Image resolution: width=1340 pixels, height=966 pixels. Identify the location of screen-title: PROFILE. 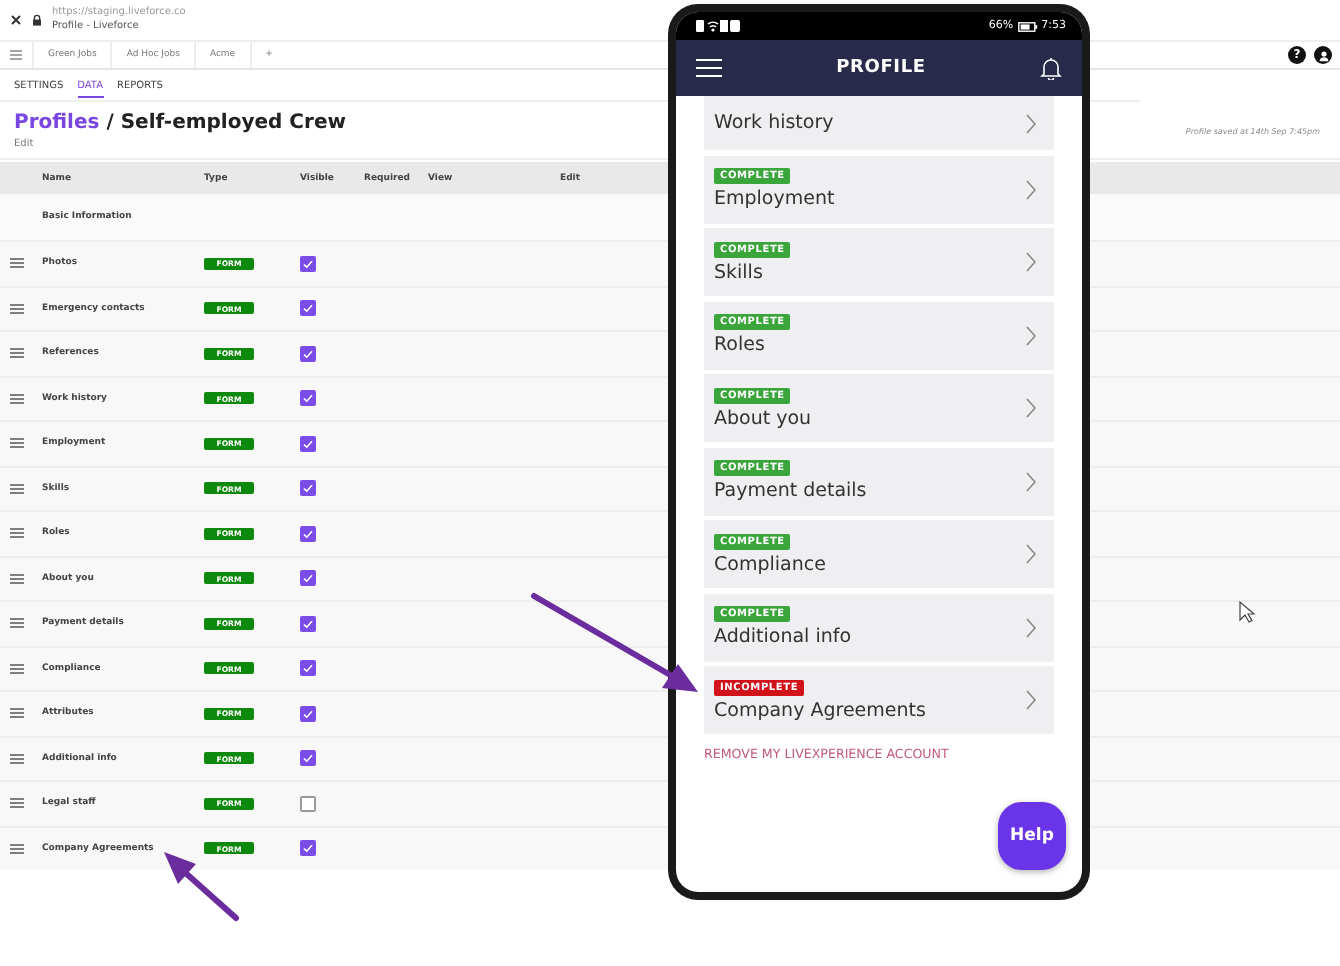
(881, 68).